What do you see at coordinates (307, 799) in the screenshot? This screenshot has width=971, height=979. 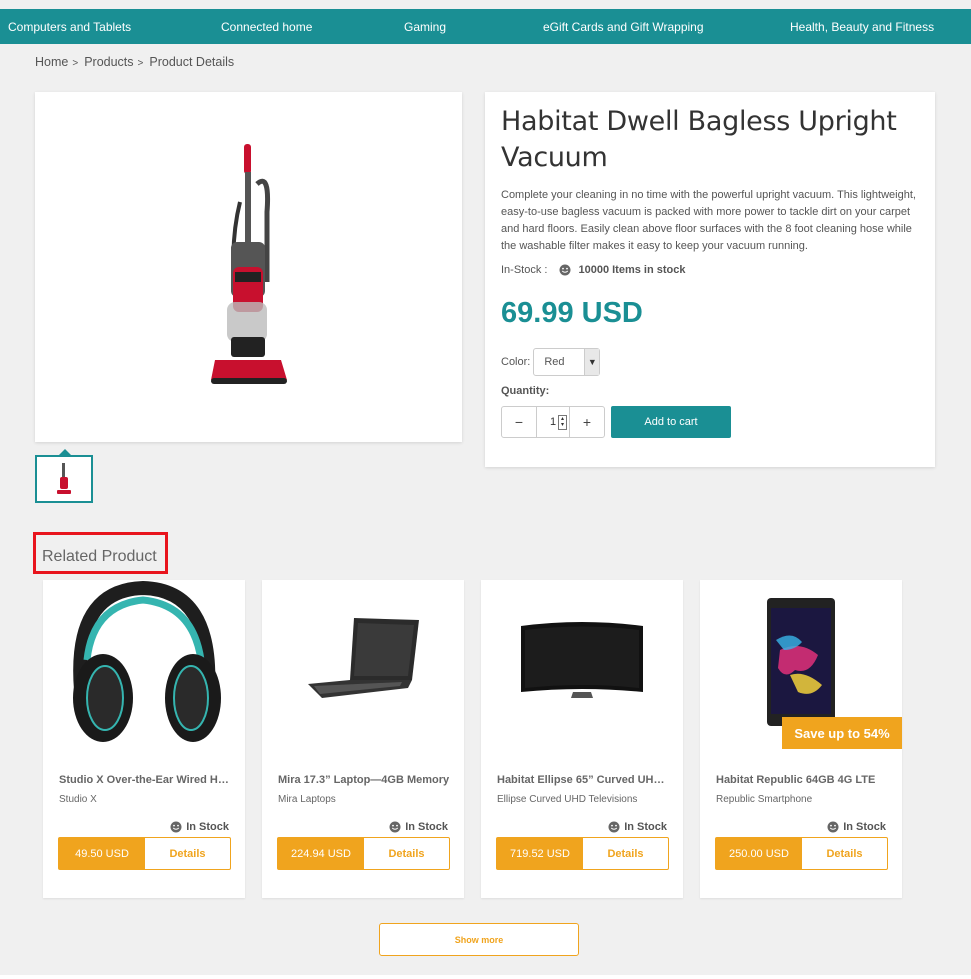 I see `product-brand: Mira Laptops` at bounding box center [307, 799].